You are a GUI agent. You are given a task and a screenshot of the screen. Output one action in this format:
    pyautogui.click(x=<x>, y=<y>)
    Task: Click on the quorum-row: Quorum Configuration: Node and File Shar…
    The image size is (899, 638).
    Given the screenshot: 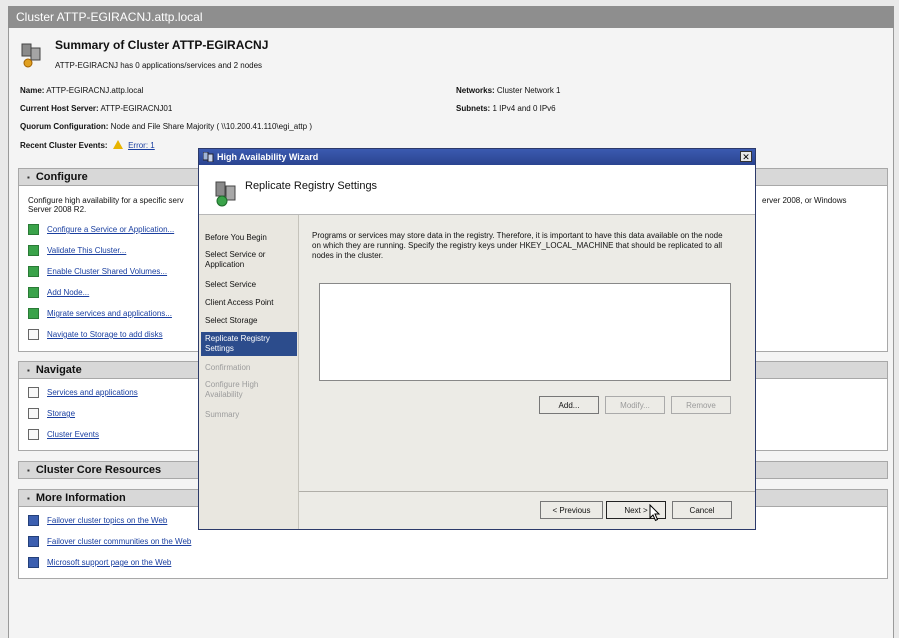 What is the action you would take?
    pyautogui.click(x=166, y=126)
    